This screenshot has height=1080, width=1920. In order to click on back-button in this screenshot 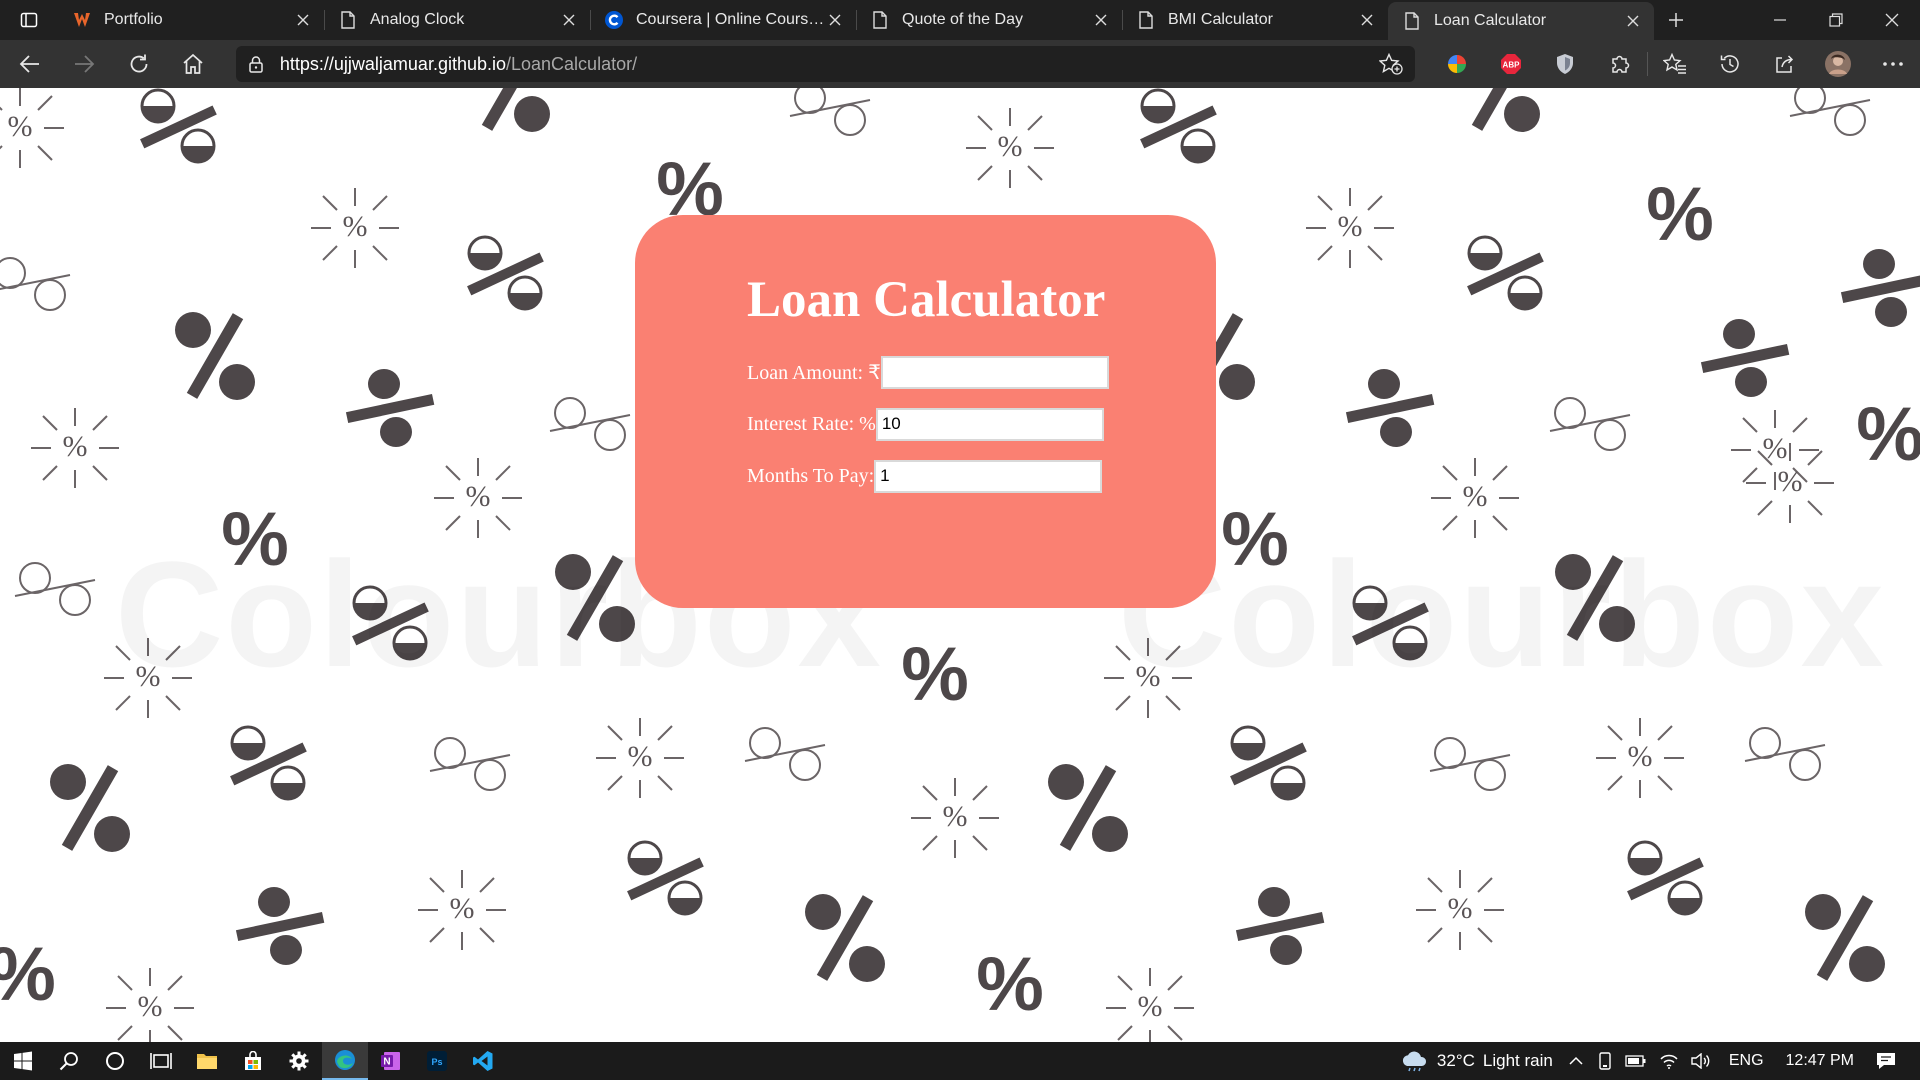, I will do `click(29, 64)`.